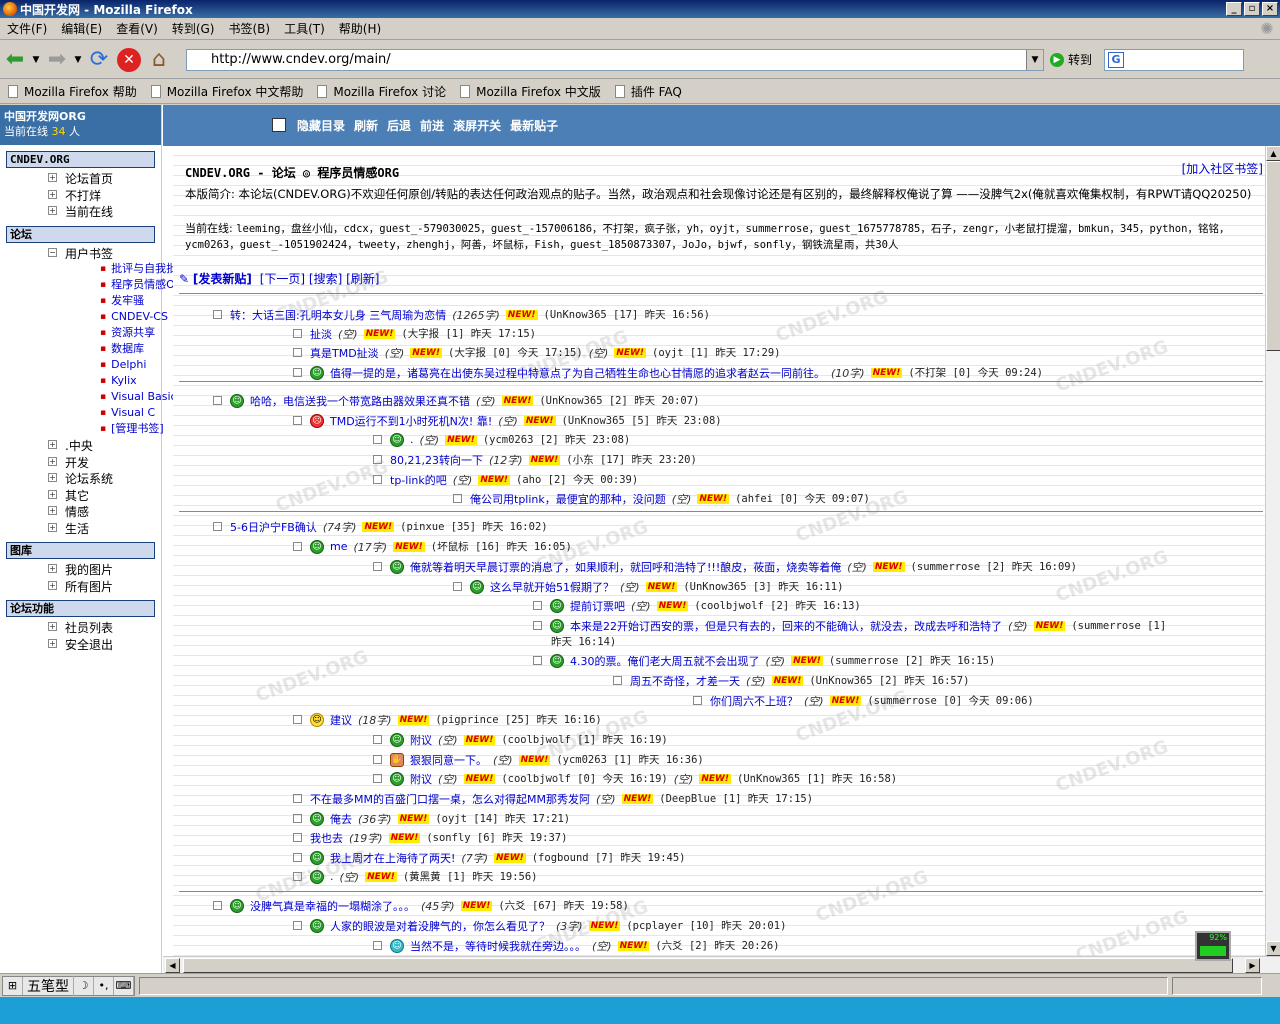 This screenshot has width=1280, height=1024. I want to click on tree-item-members: + 社员列表, so click(104, 627).